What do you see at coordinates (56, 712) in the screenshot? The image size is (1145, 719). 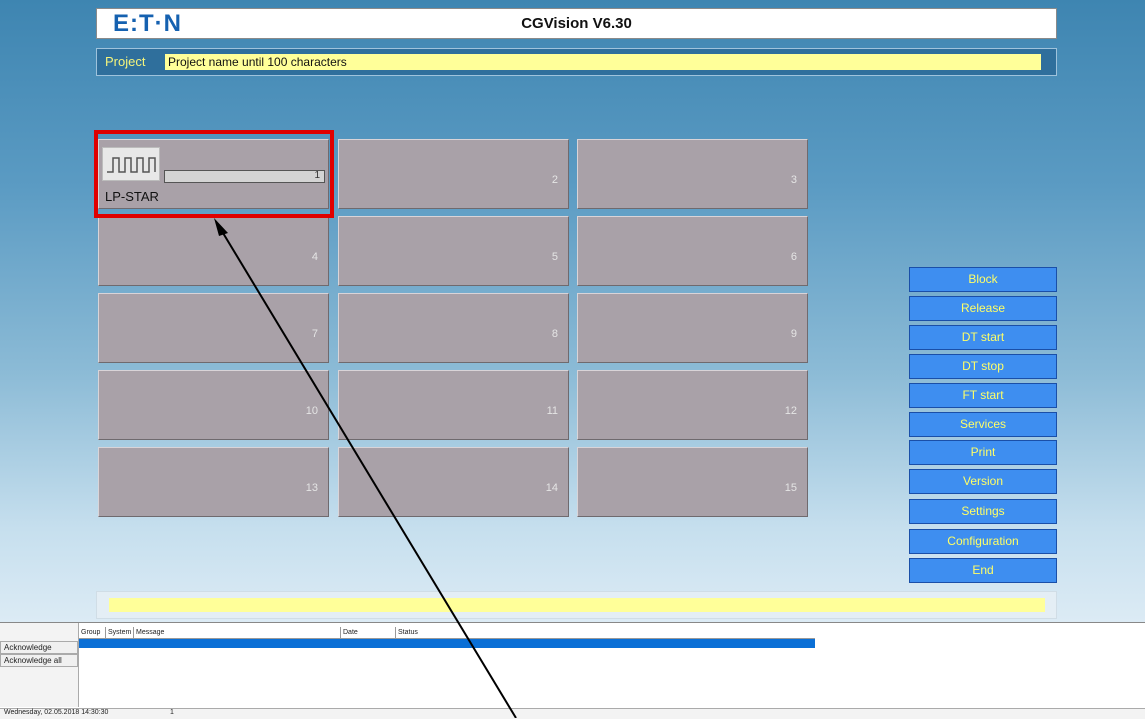 I see `status-datetime: Wednesday, 02.05.2018 14:30:30` at bounding box center [56, 712].